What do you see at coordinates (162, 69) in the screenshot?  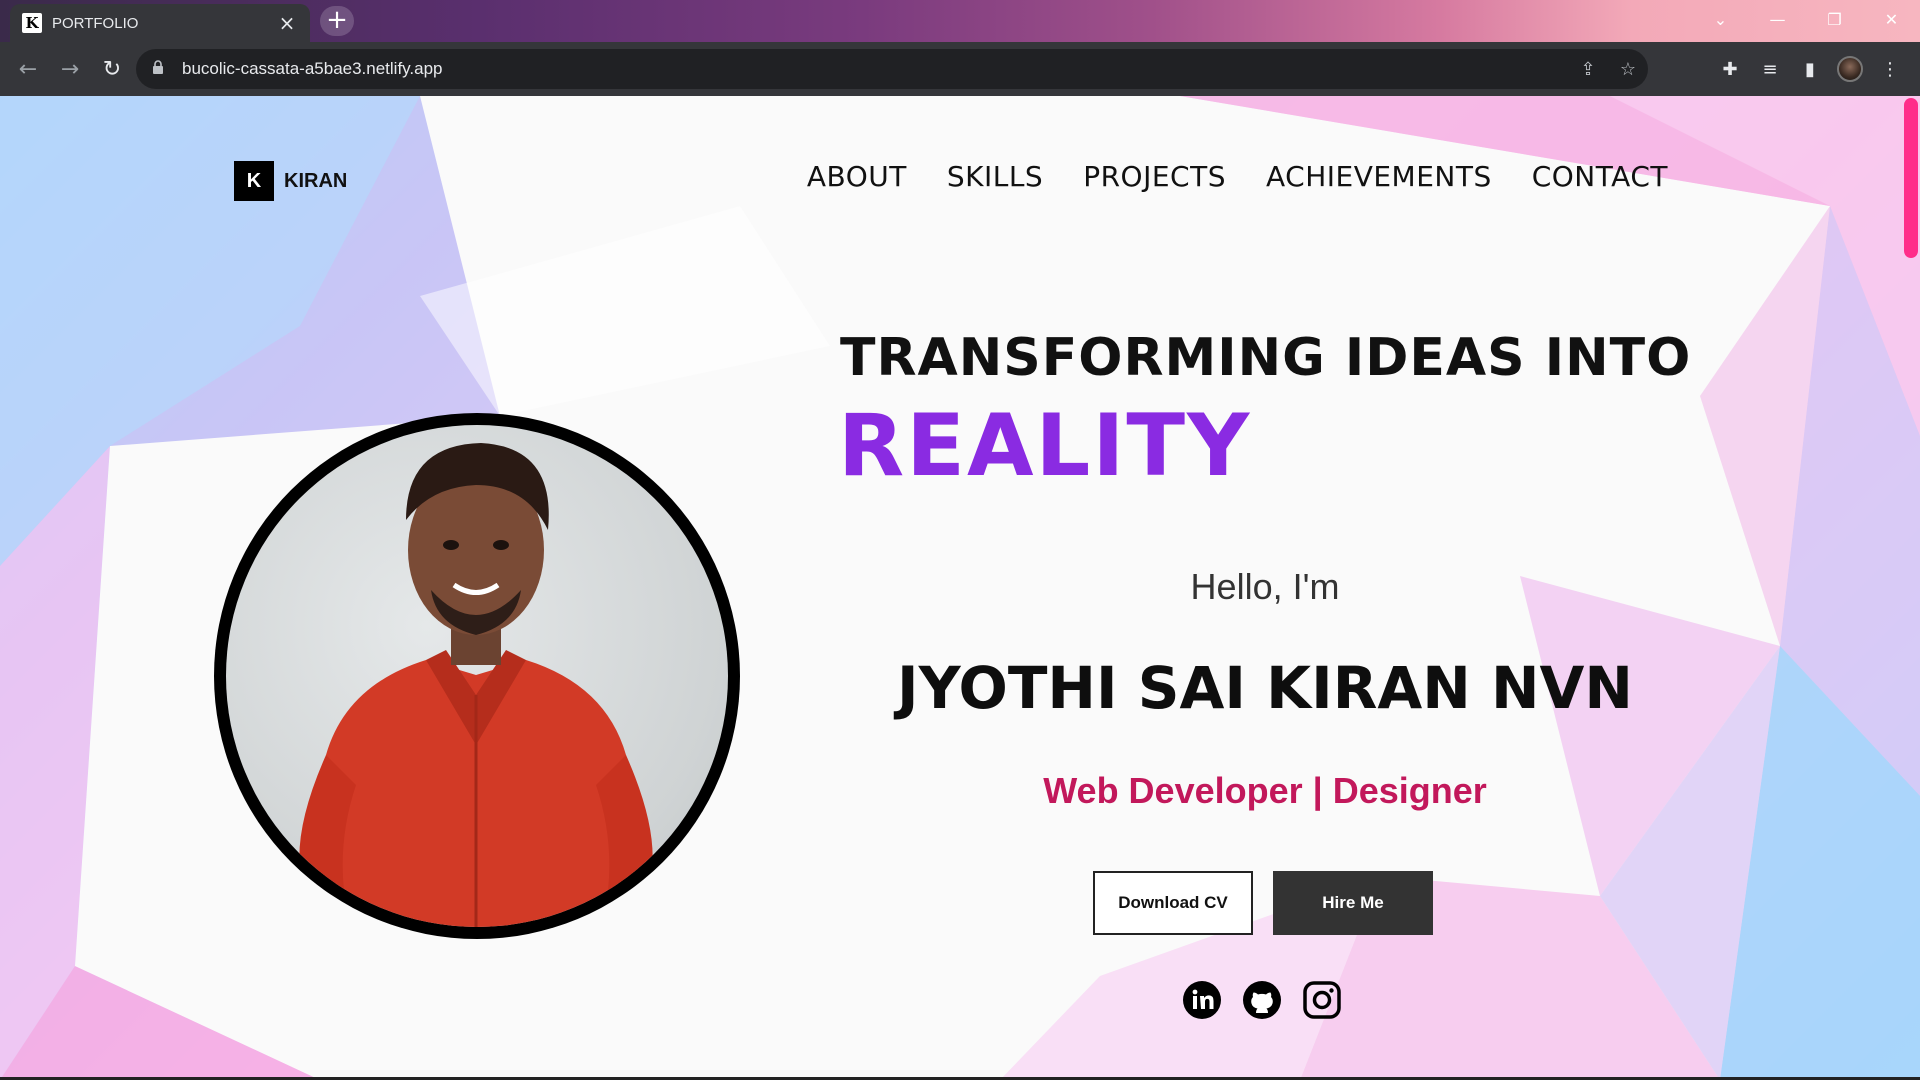 I see `lock-icon` at bounding box center [162, 69].